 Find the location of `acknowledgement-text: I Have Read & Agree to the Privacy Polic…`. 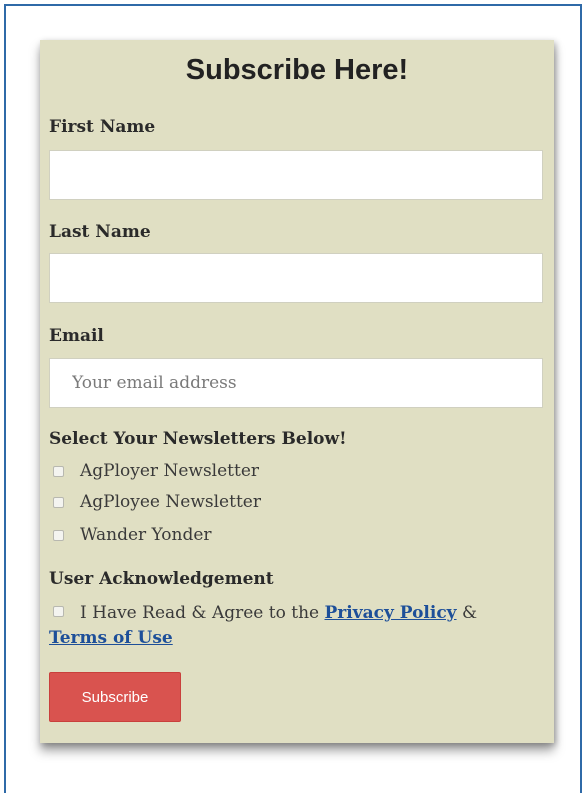

acknowledgement-text: I Have Read & Agree to the Privacy Polic… is located at coordinates (293, 613).